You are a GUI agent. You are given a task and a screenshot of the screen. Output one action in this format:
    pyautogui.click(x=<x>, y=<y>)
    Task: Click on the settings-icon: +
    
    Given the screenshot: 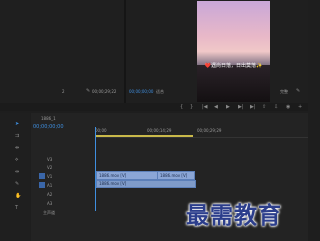 What is the action you would take?
    pyautogui.click(x=300, y=107)
    